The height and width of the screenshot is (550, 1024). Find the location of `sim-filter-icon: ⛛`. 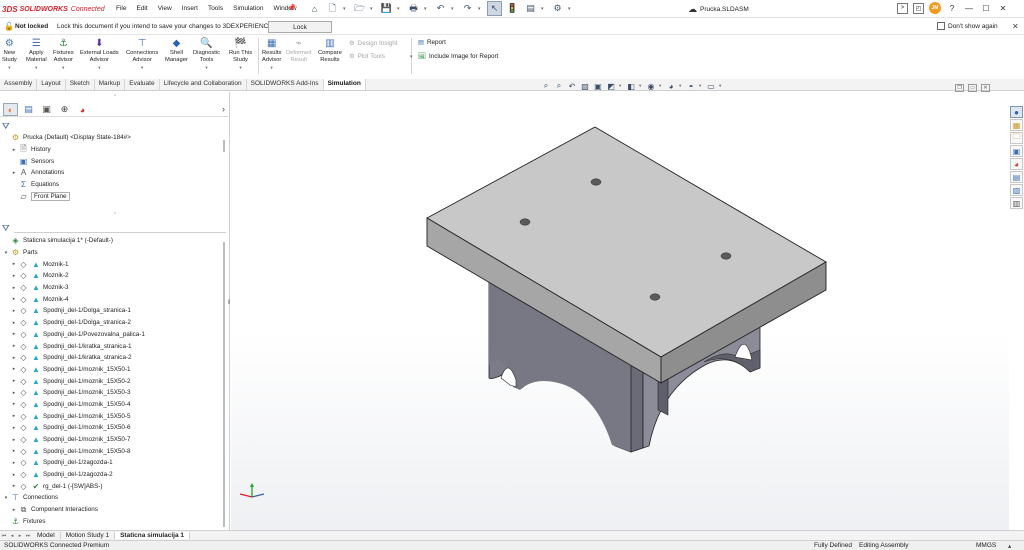

sim-filter-icon: ⛛ is located at coordinates (6, 228).